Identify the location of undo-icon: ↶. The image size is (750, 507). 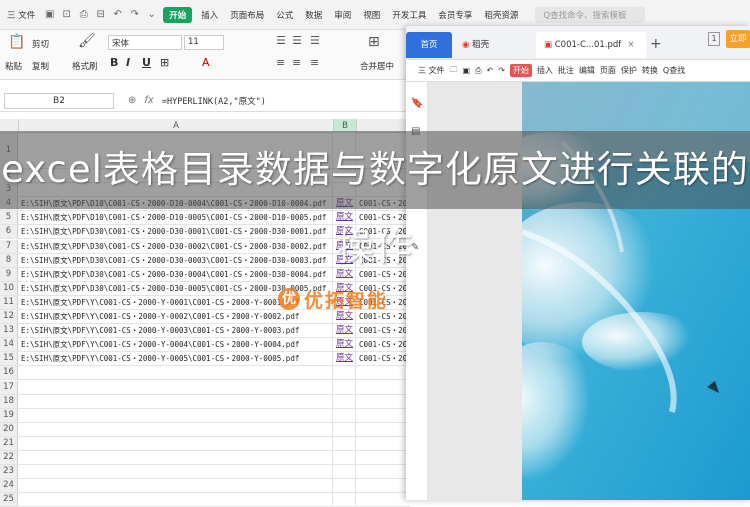
(117, 14).